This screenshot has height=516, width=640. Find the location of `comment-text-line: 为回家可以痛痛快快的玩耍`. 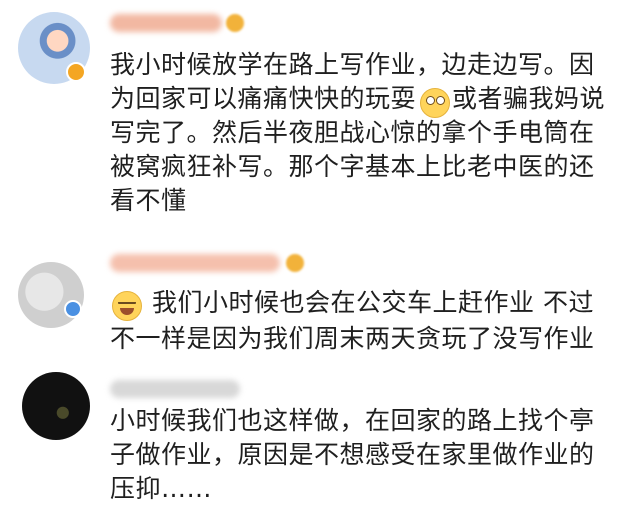

comment-text-line: 为回家可以痛痛快快的玩耍 is located at coordinates (263, 98).